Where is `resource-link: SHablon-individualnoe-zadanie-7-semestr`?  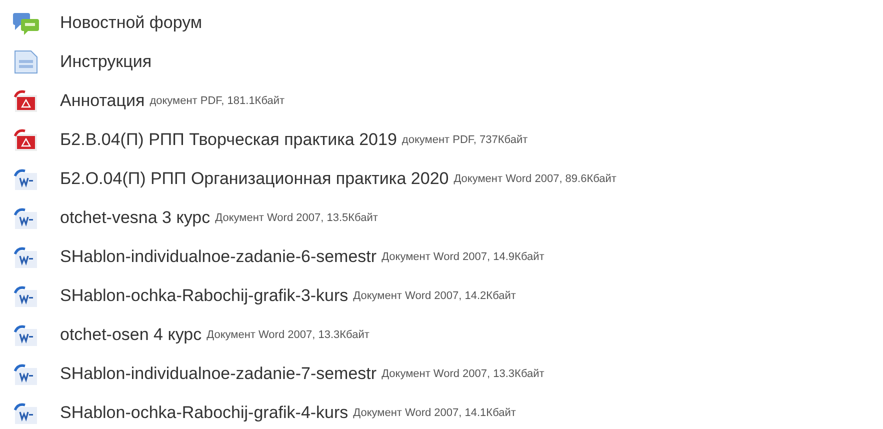 resource-link: SHablon-individualnoe-zadanie-7-semestr is located at coordinates (218, 374).